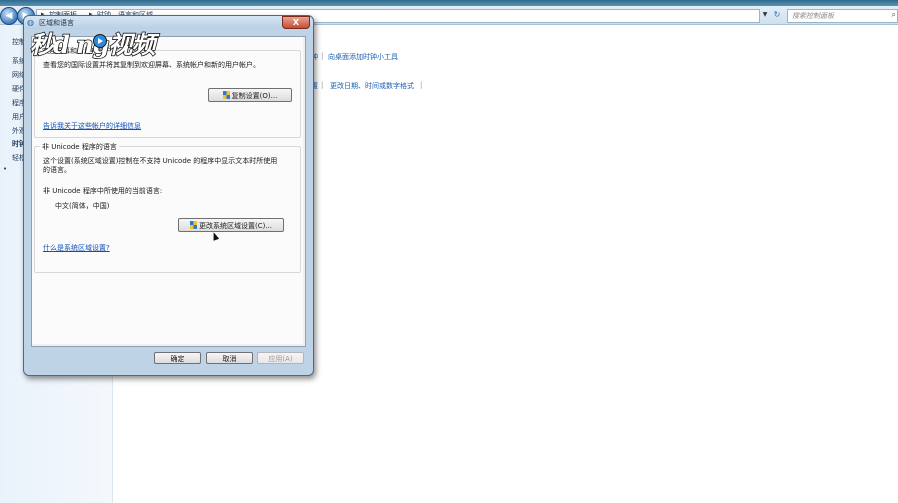  I want to click on current-language-value: 中文(简体，中国), so click(82, 206).